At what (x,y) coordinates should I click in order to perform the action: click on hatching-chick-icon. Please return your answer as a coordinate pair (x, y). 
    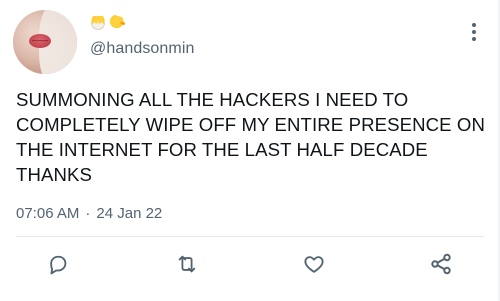
    Looking at the image, I should click on (98, 23).